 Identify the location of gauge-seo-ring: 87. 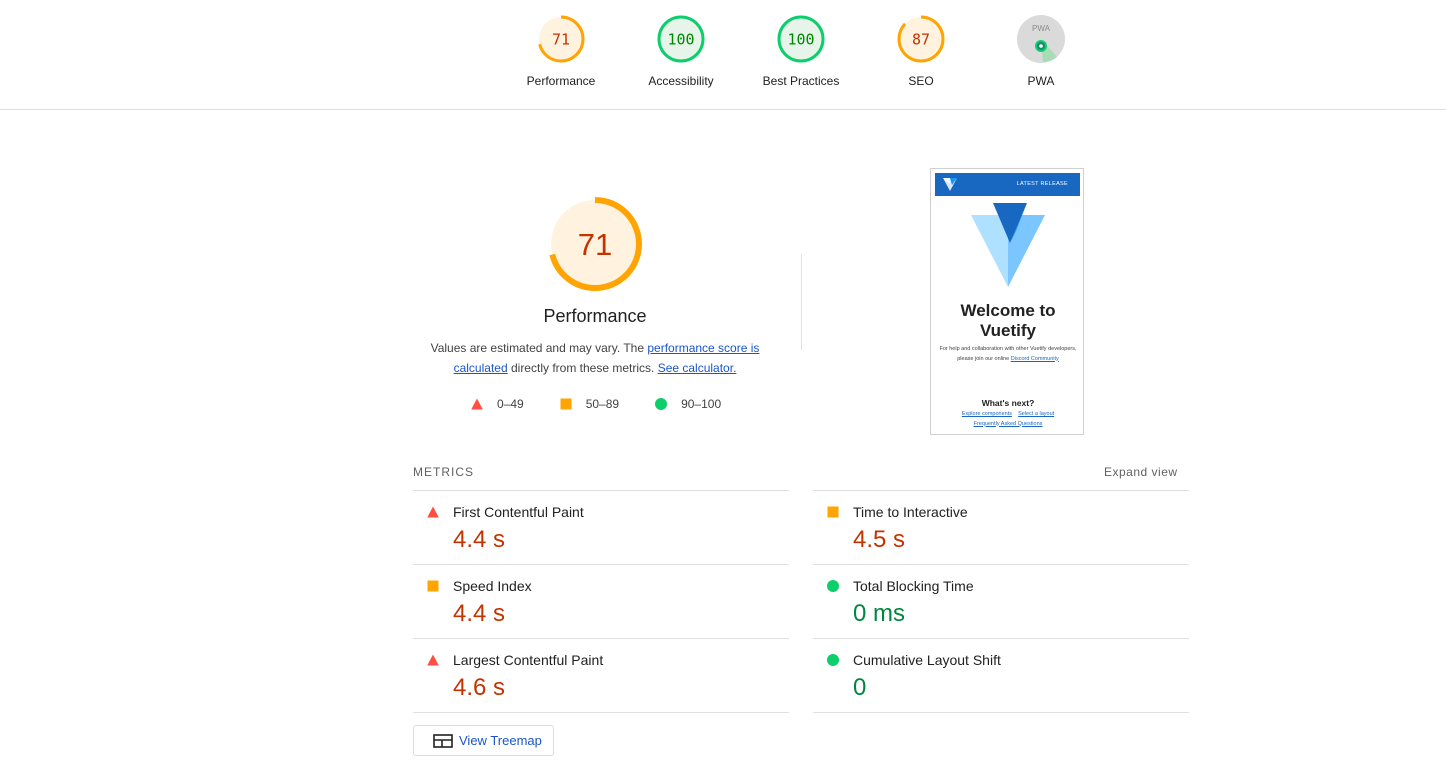
(921, 39).